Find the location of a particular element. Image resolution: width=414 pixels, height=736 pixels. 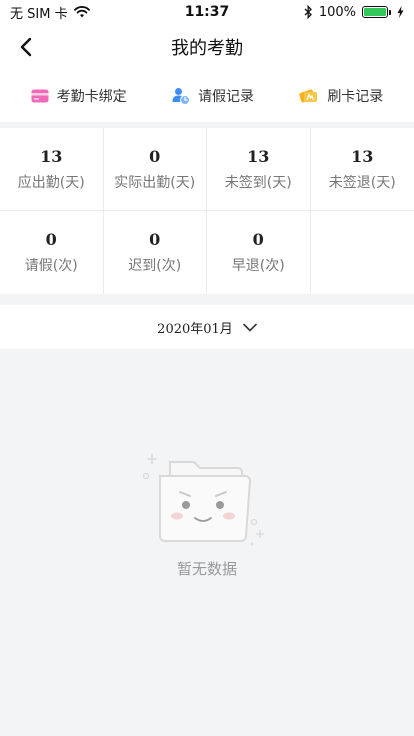

stat-label: 未签退(天) is located at coordinates (362, 182).